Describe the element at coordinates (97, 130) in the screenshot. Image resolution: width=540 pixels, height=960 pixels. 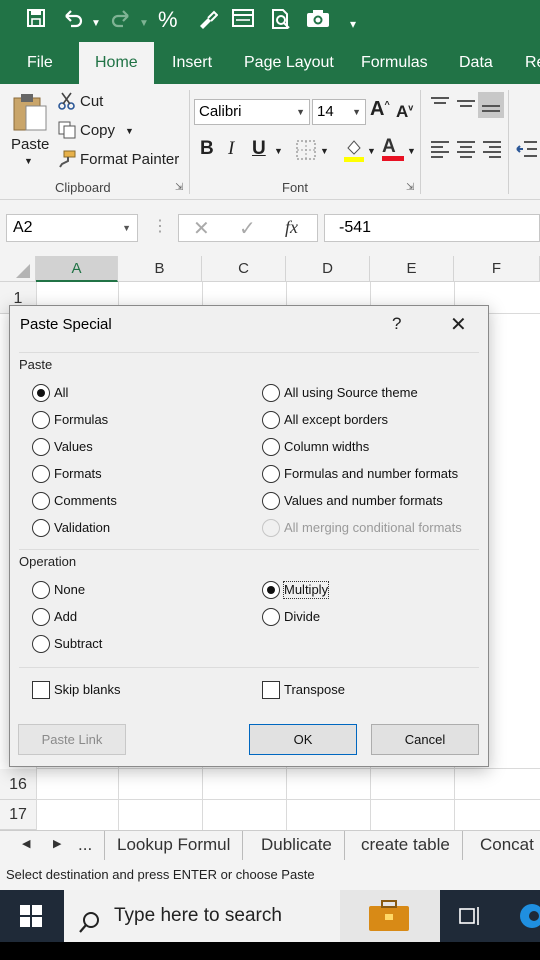
I see `copy-button: Copy` at that location.